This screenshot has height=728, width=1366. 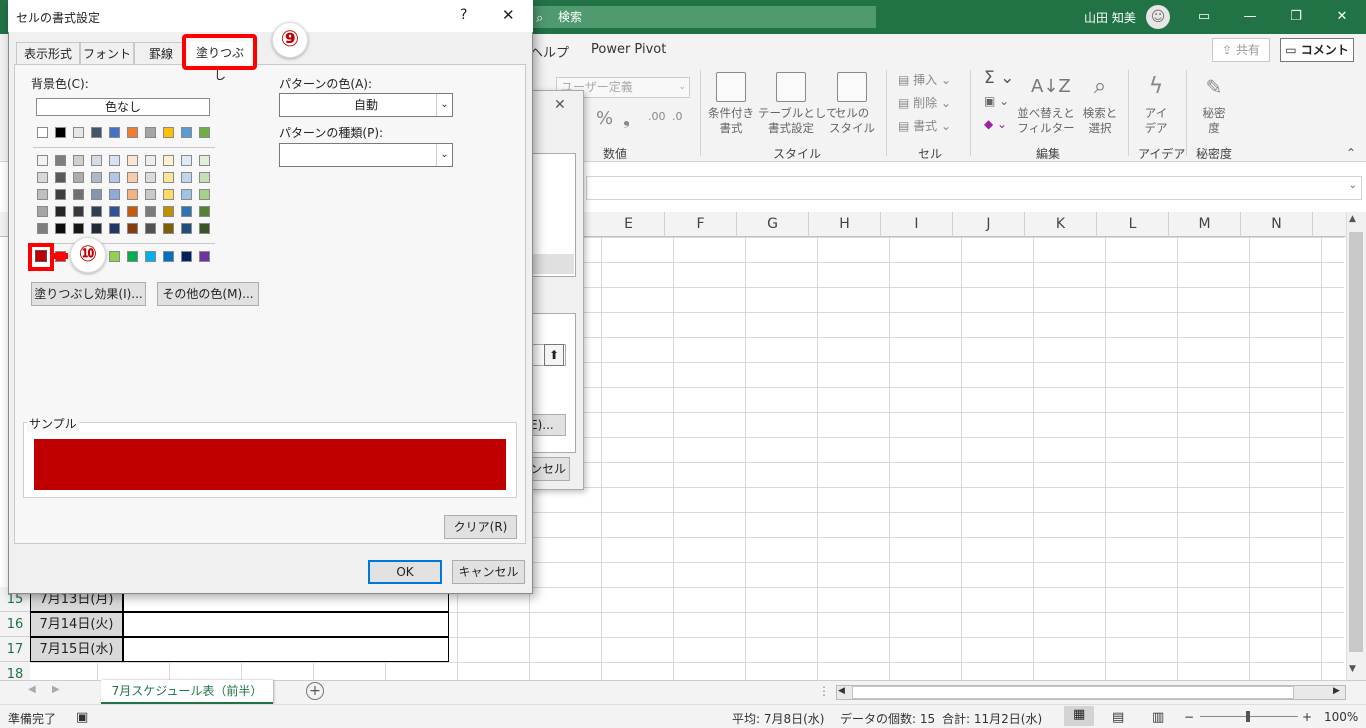 I want to click on list-item-selected, so click(x=552, y=264).